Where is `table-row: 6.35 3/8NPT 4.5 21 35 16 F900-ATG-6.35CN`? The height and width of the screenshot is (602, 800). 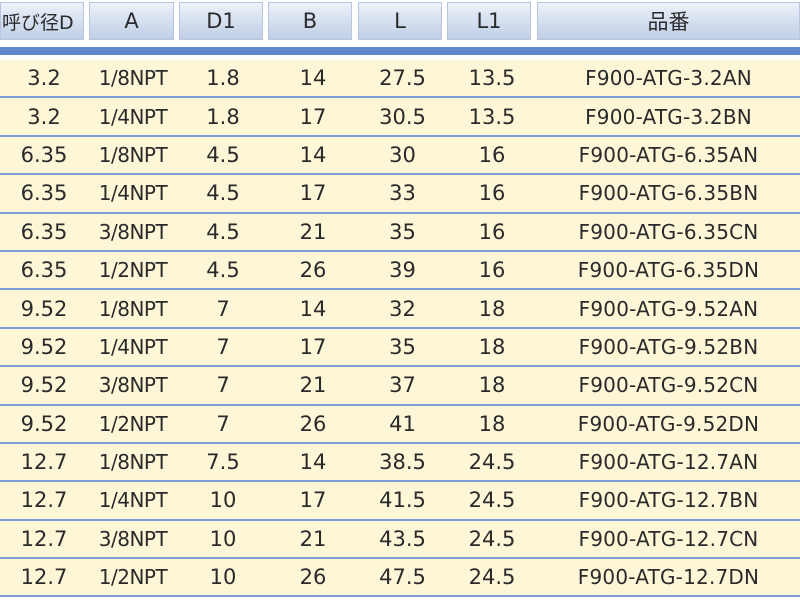
table-row: 6.35 3/8NPT 4.5 21 35 16 F900-ATG-6.35CN is located at coordinates (400, 232).